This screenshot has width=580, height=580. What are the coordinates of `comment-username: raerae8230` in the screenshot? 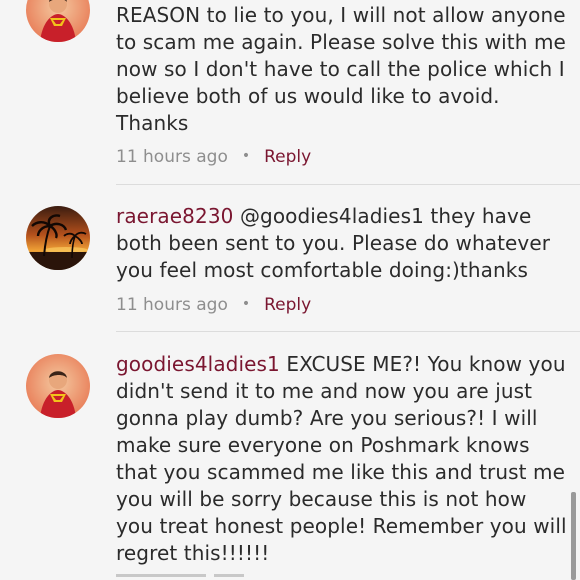 It's located at (174, 216).